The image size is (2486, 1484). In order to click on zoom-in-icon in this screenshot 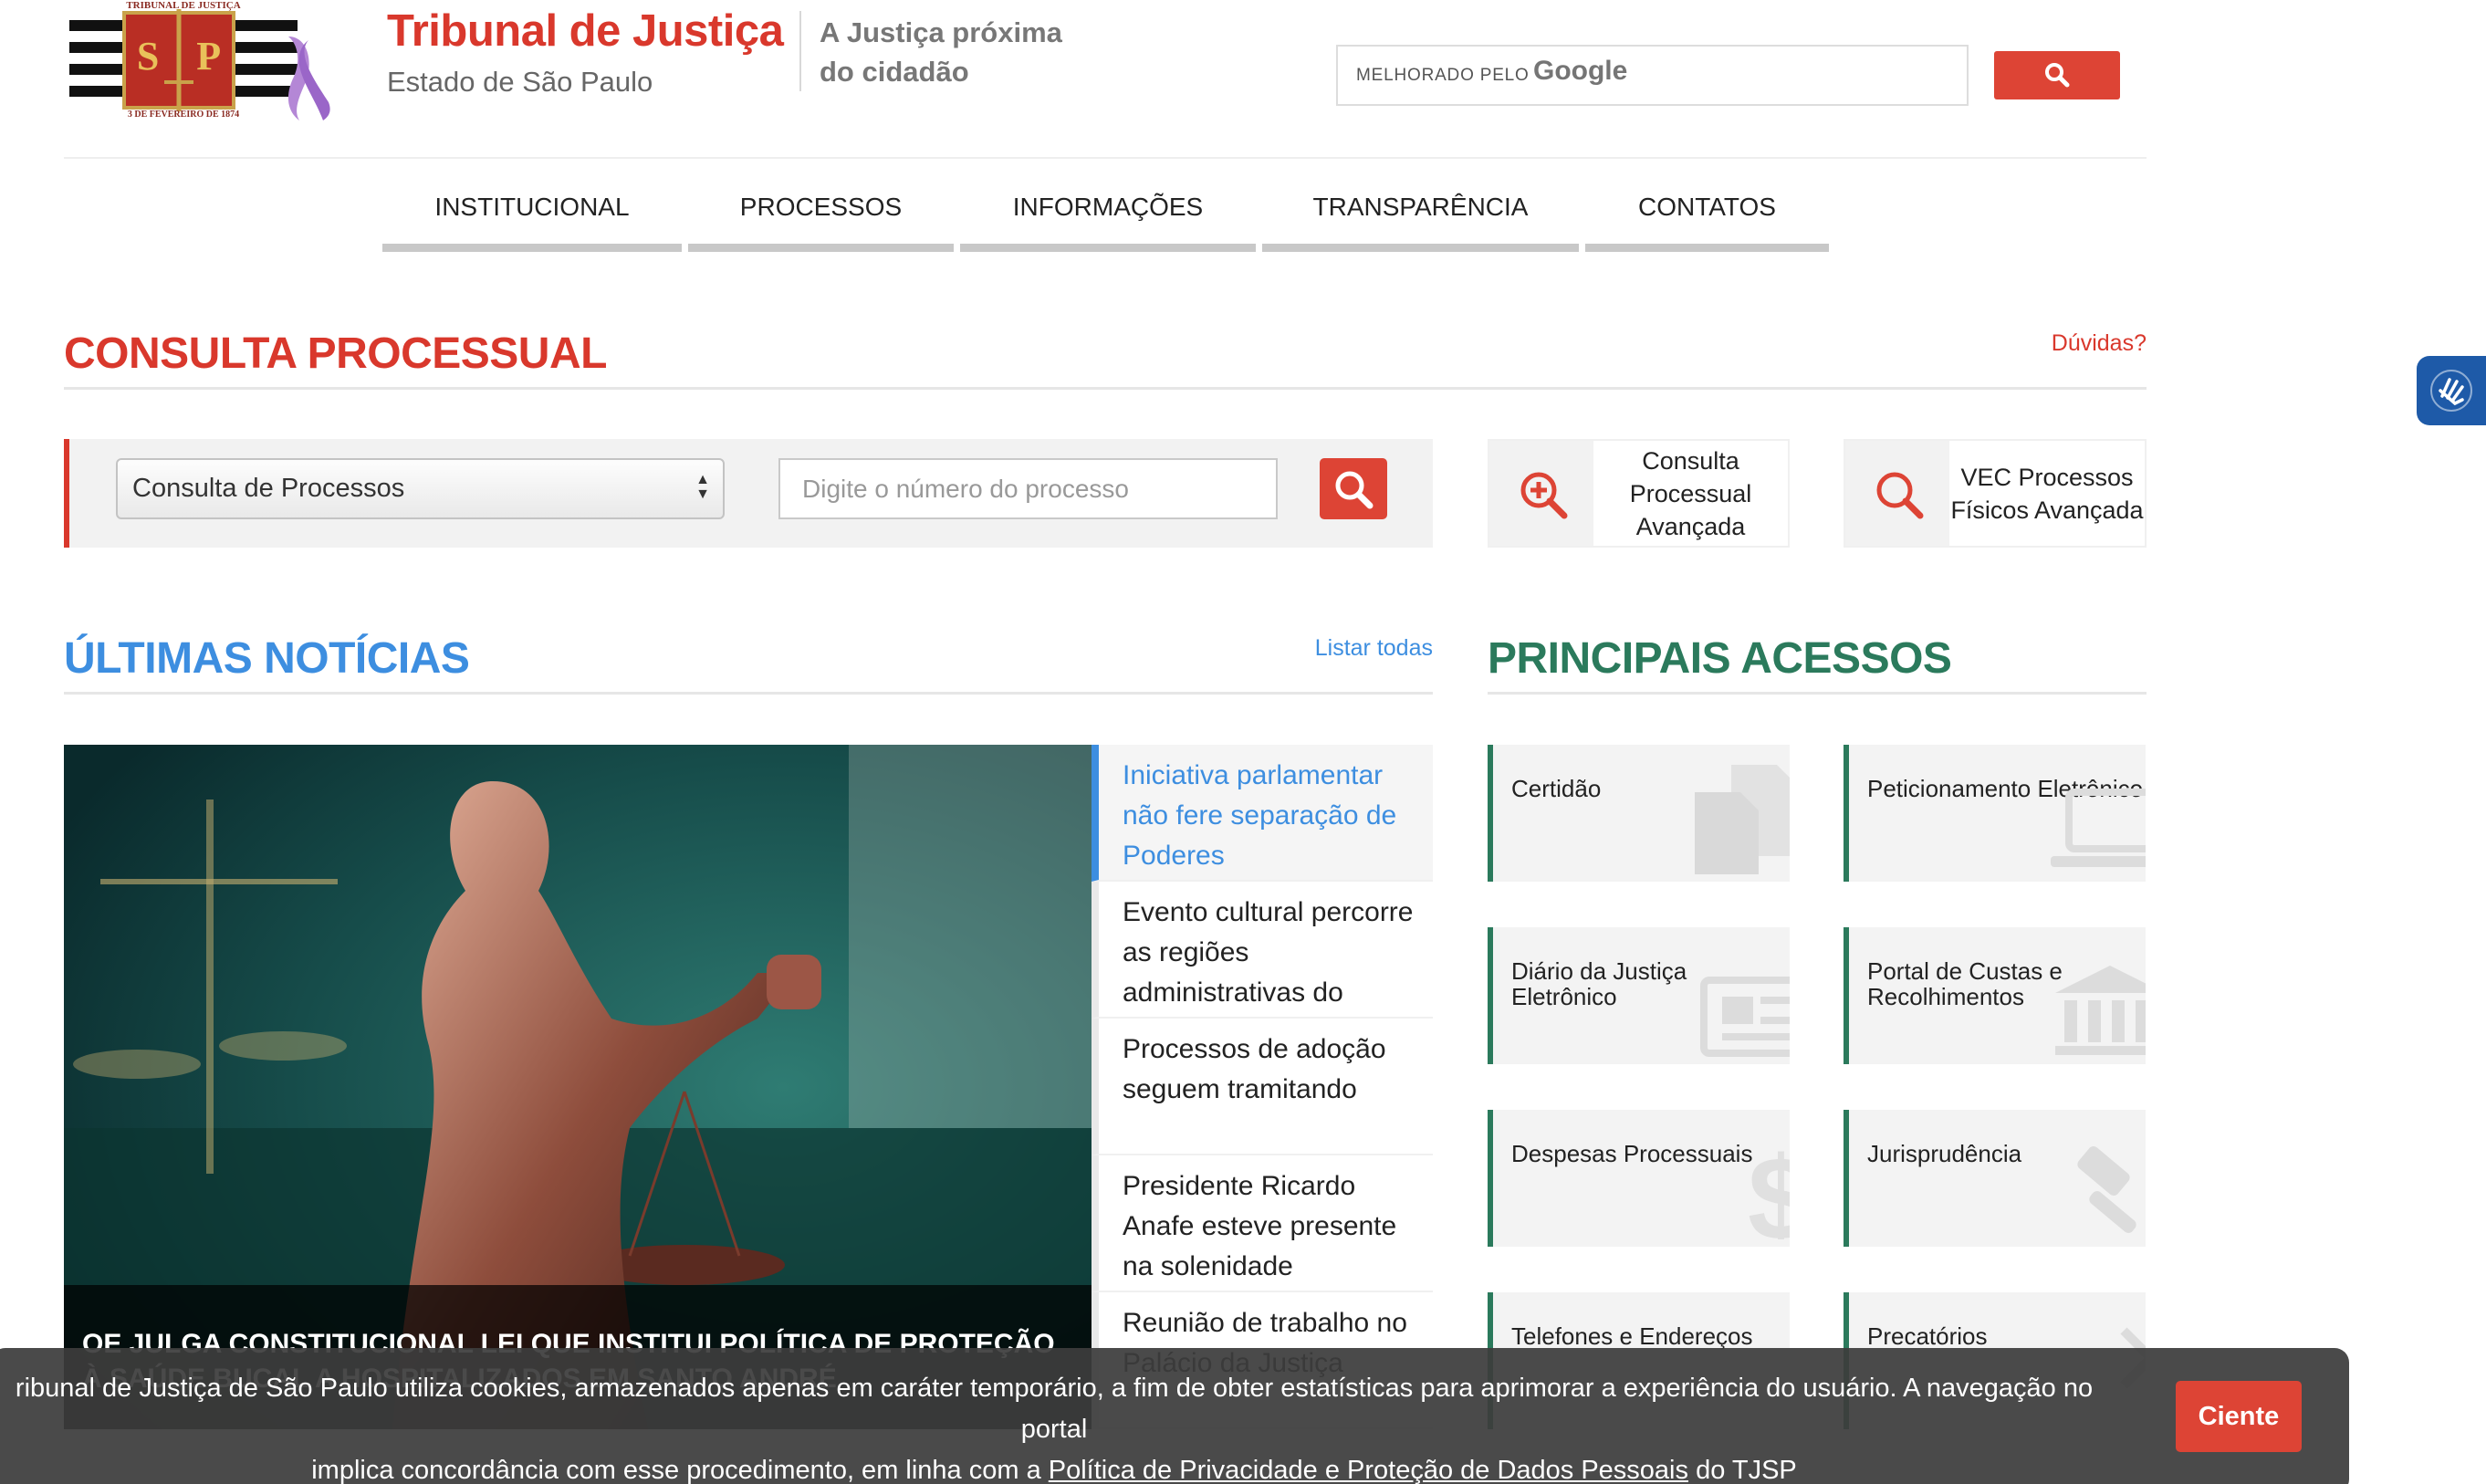, I will do `click(1544, 496)`.